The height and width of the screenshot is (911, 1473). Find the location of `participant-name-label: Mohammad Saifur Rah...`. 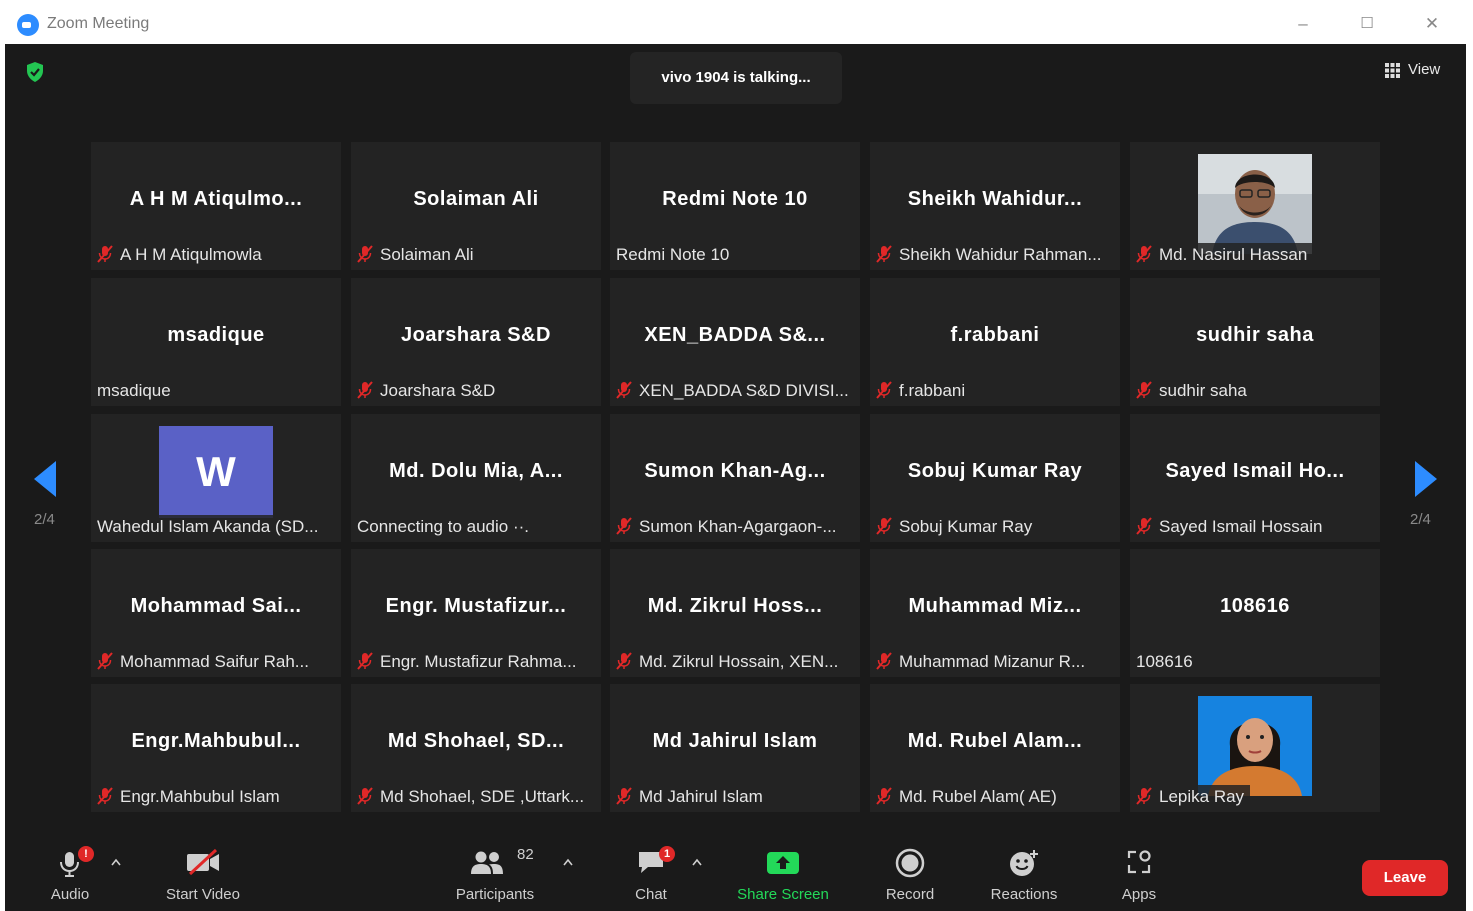

participant-name-label: Mohammad Saifur Rah... is located at coordinates (214, 661).